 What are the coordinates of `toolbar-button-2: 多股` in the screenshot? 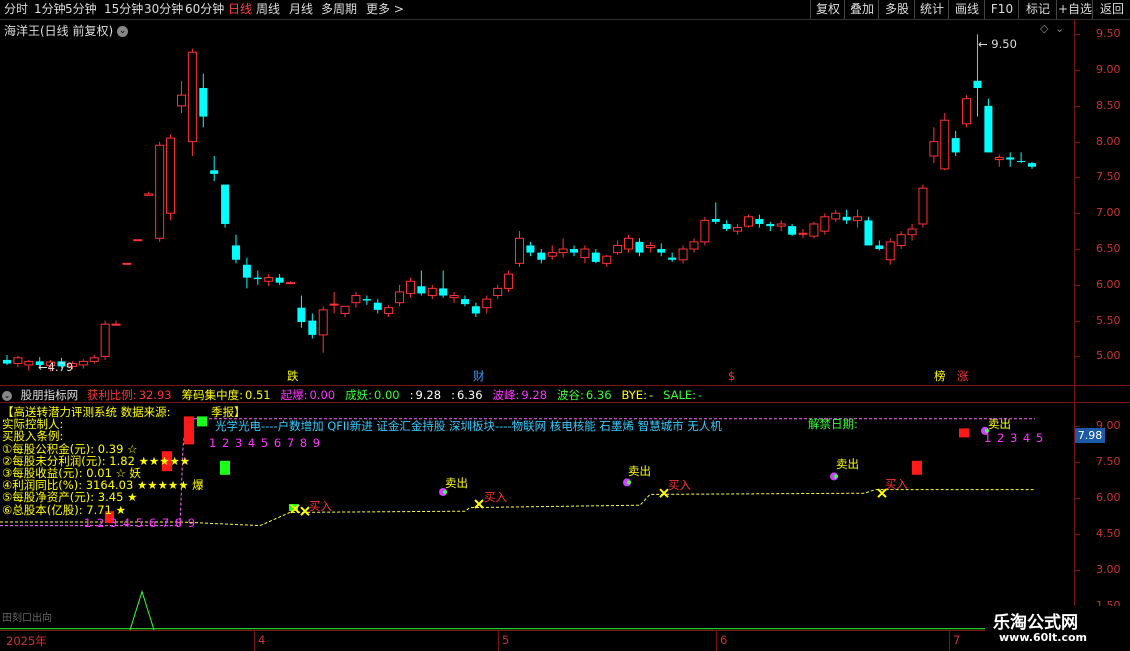 It's located at (896, 9).